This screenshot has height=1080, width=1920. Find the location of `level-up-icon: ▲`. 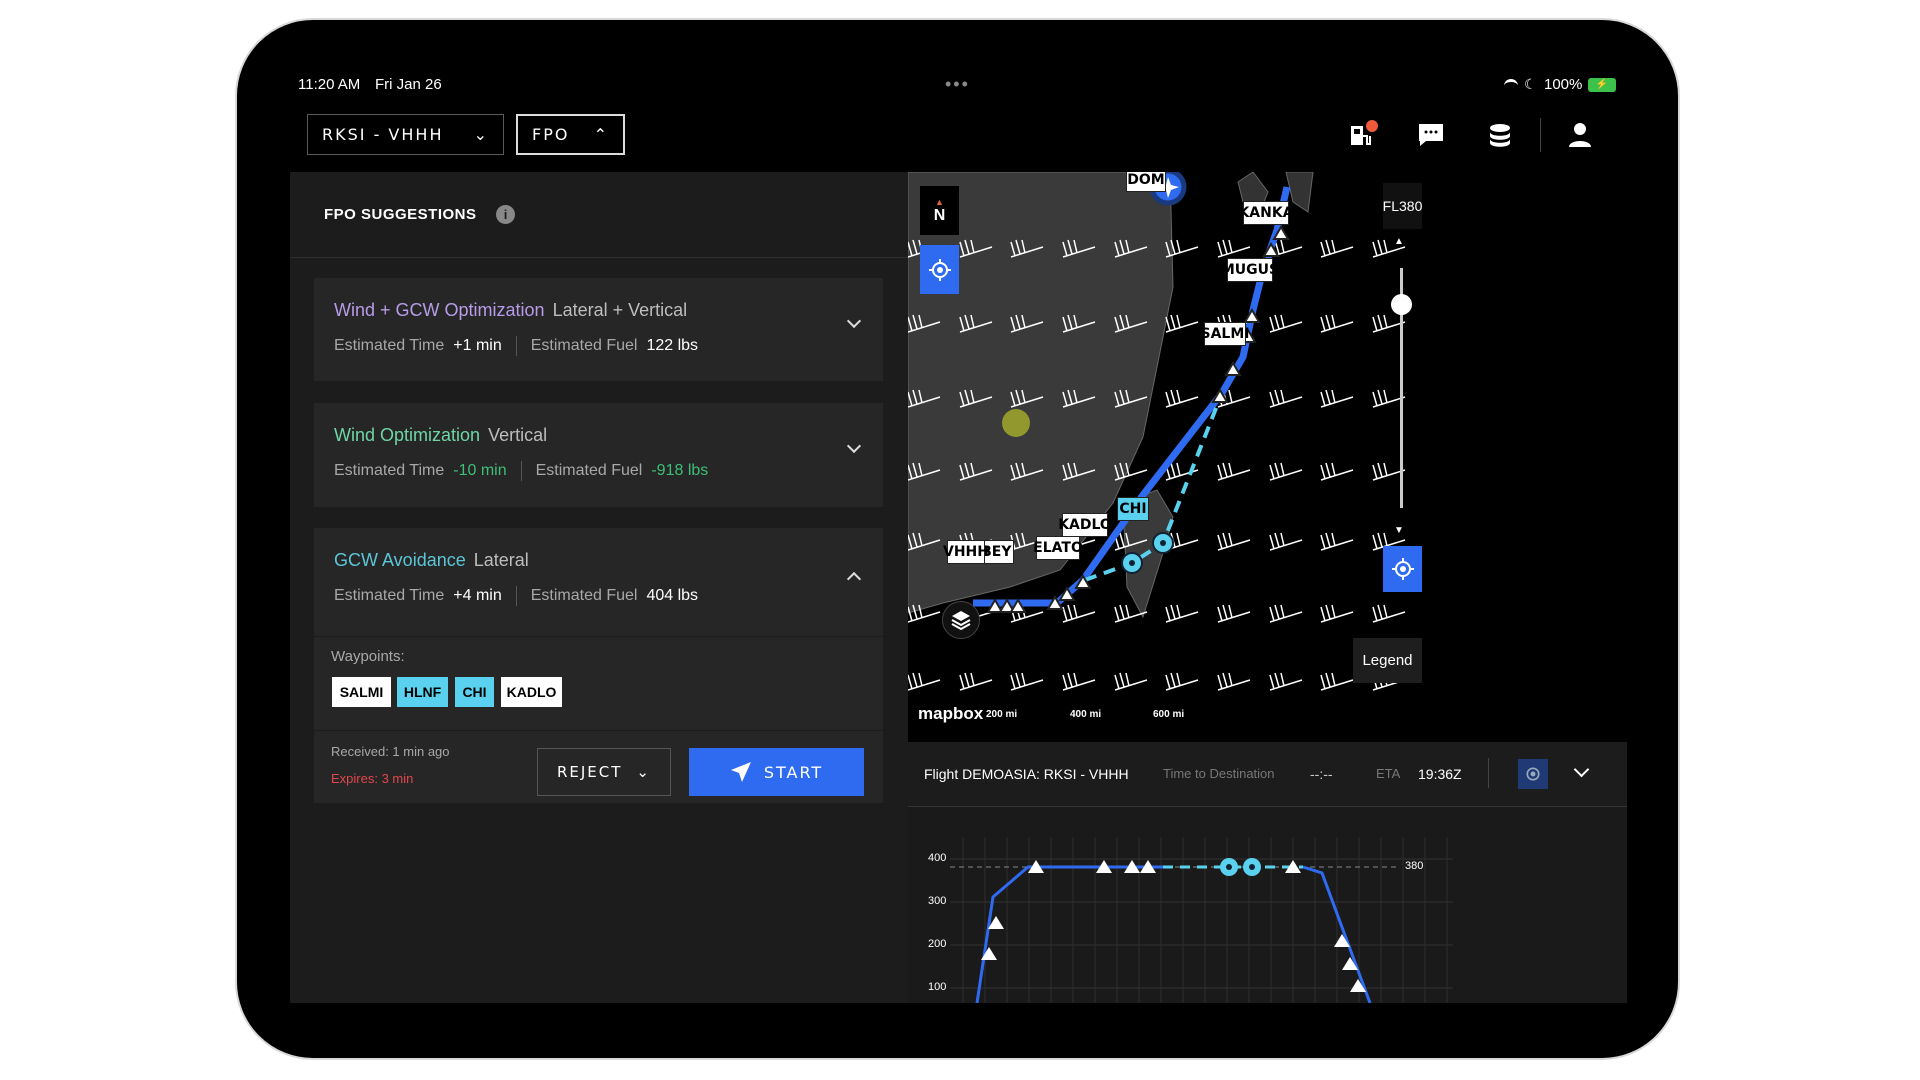

level-up-icon: ▲ is located at coordinates (1399, 241).